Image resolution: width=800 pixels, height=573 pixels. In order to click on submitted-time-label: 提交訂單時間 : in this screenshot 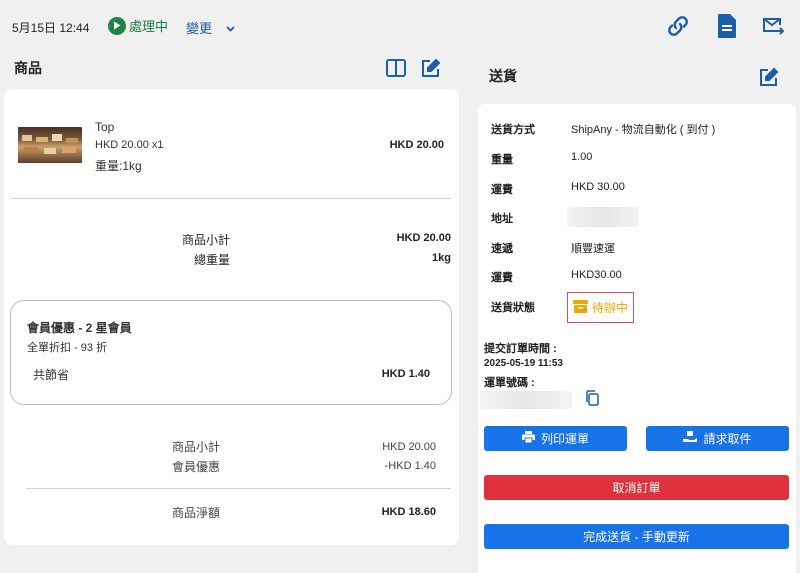, I will do `click(520, 349)`.